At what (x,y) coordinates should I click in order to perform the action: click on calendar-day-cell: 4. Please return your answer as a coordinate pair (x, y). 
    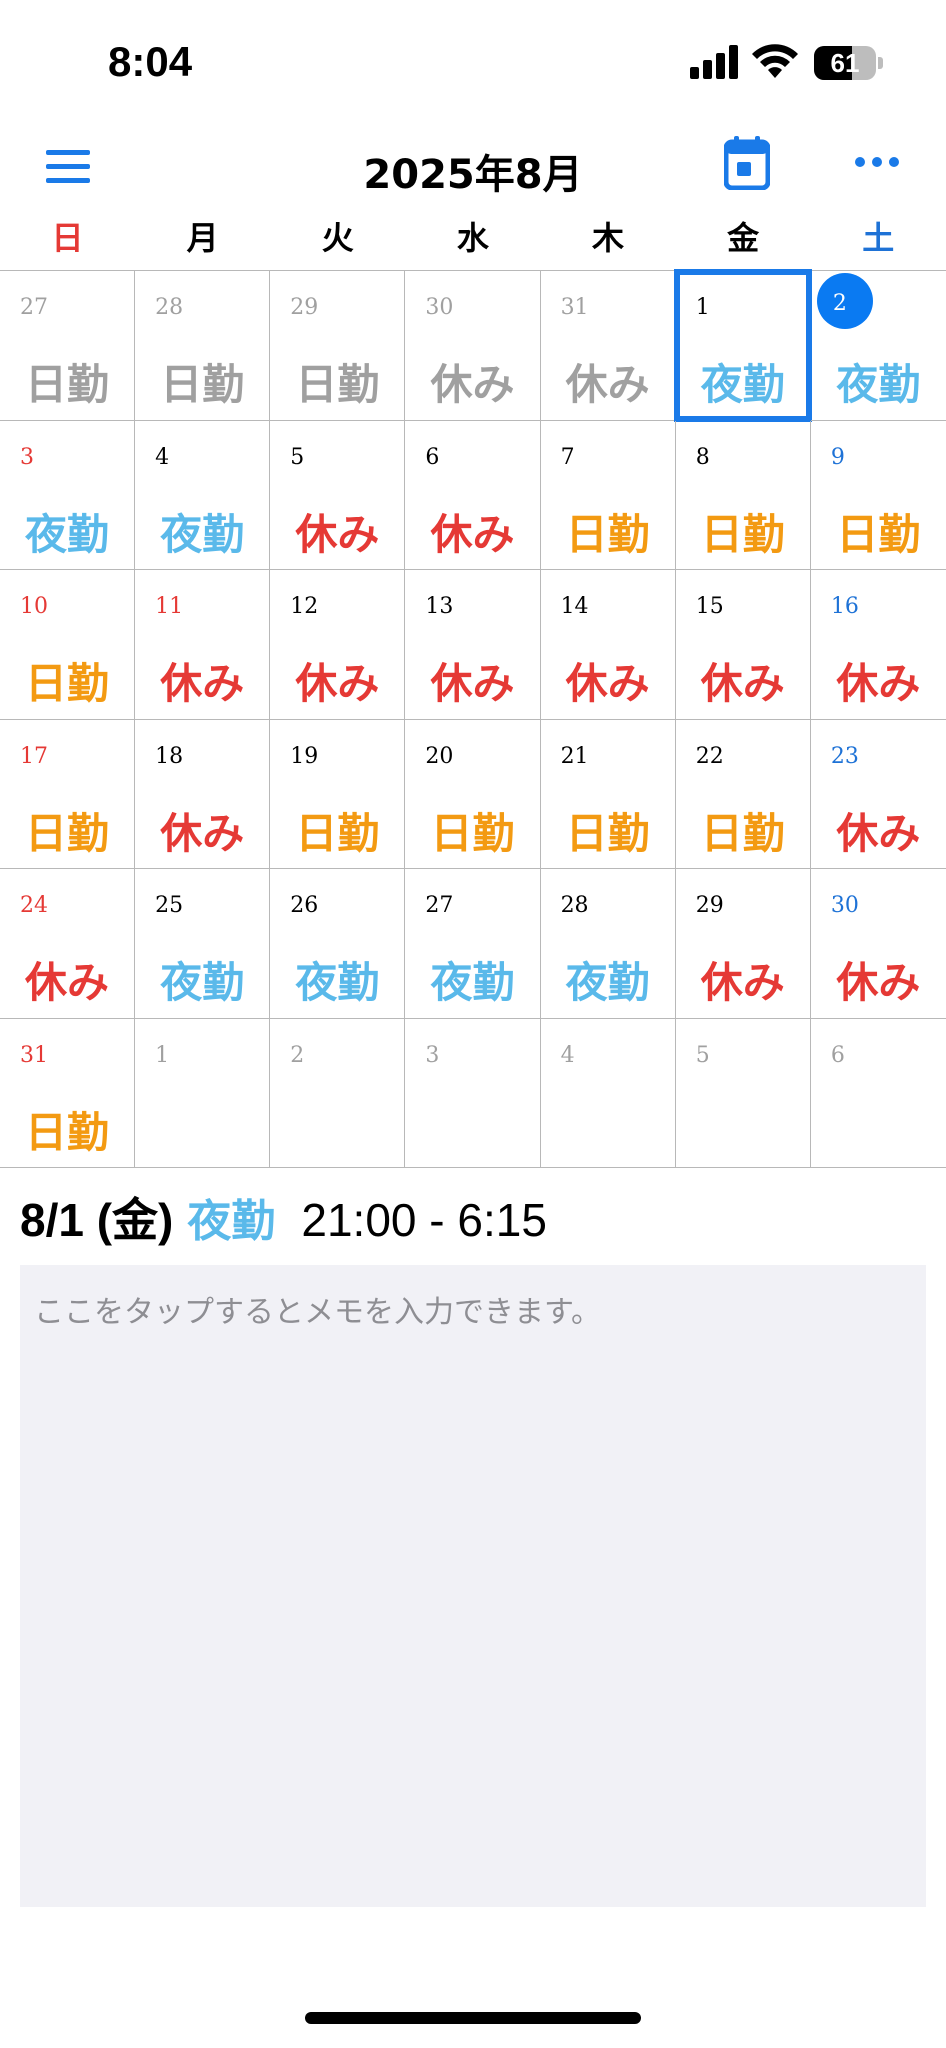
    Looking at the image, I should click on (608, 1093).